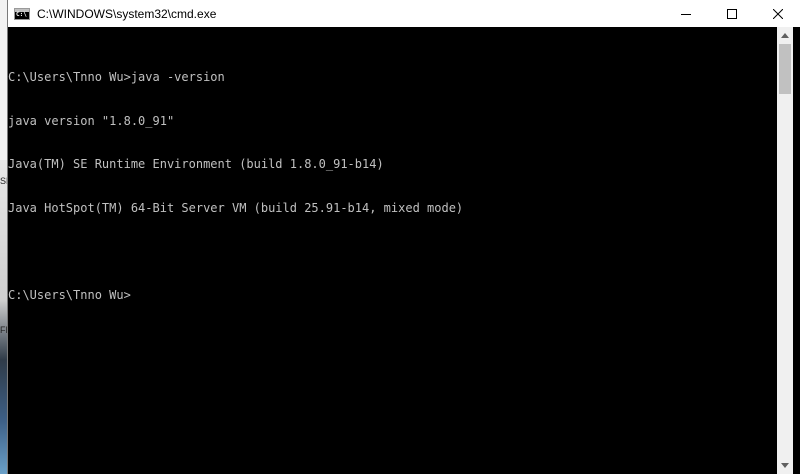  Describe the element at coordinates (785, 69) in the screenshot. I see `scrollbar-thumb` at that location.